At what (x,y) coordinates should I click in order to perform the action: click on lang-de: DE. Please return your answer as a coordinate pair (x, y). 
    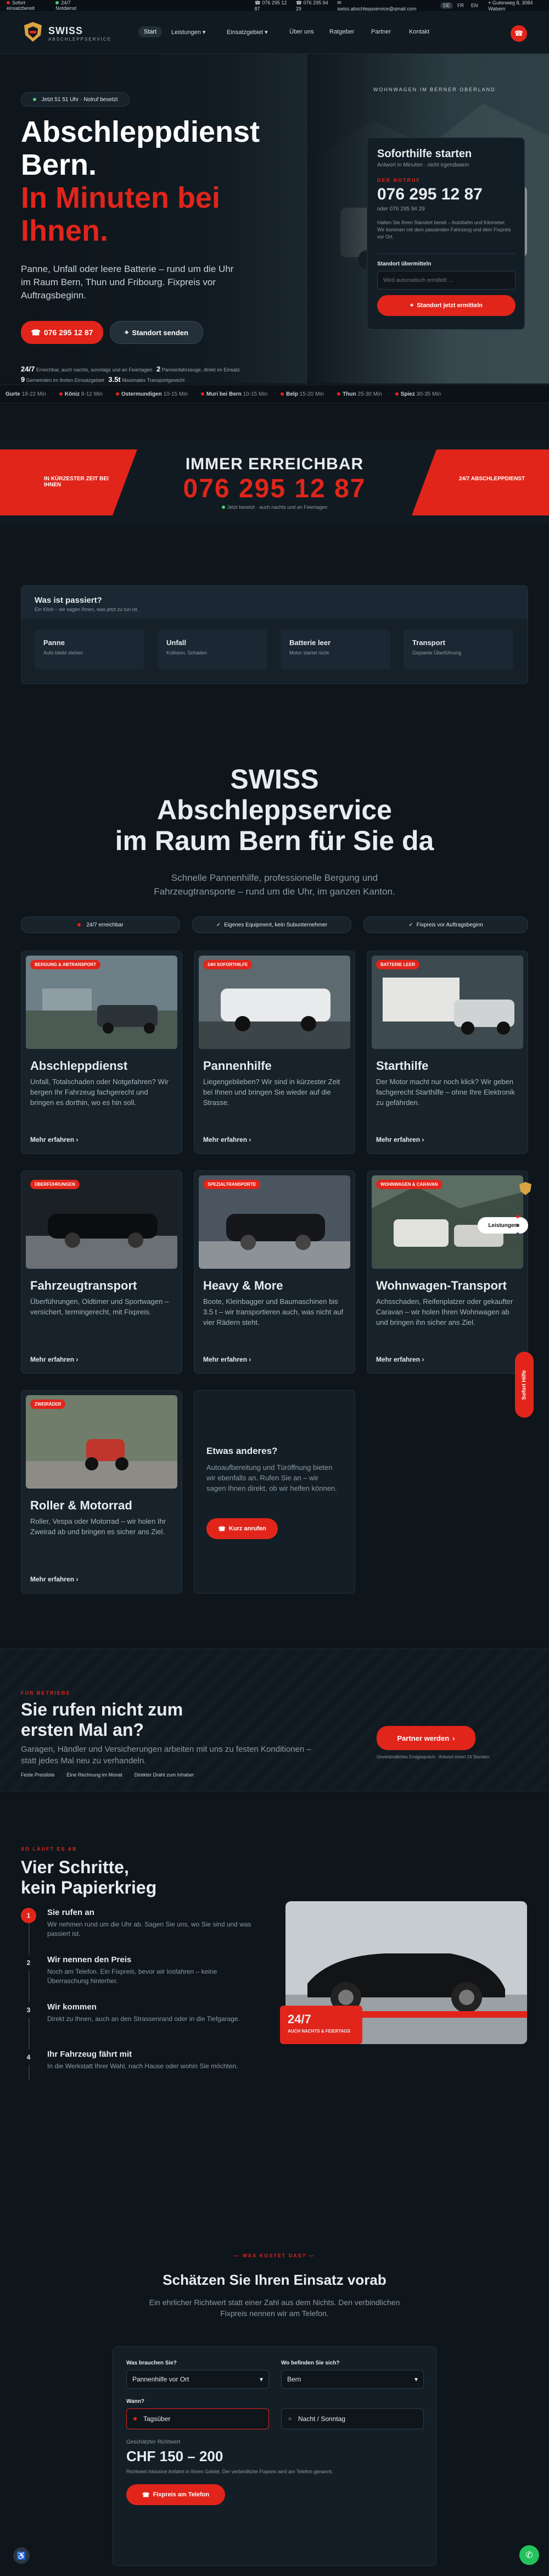
    Looking at the image, I should click on (446, 5).